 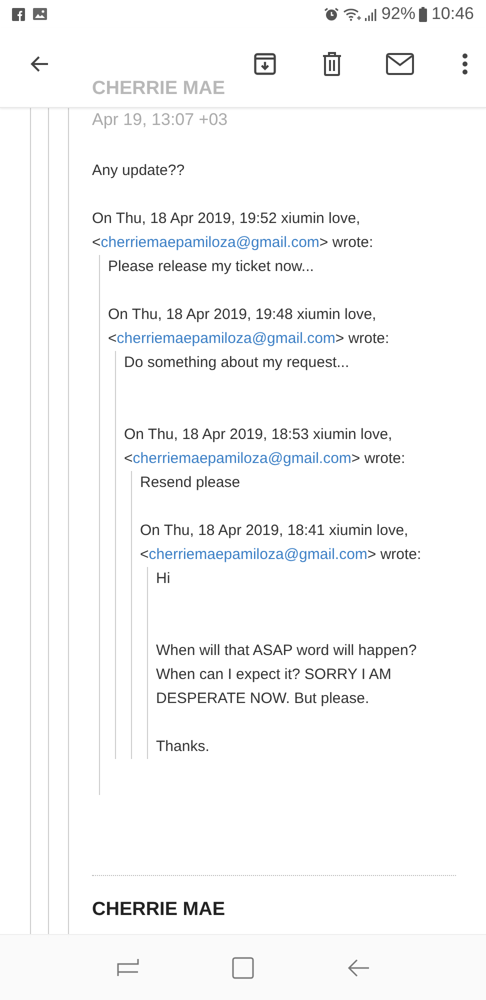 What do you see at coordinates (164, 579) in the screenshot?
I see `message-text: Hi` at bounding box center [164, 579].